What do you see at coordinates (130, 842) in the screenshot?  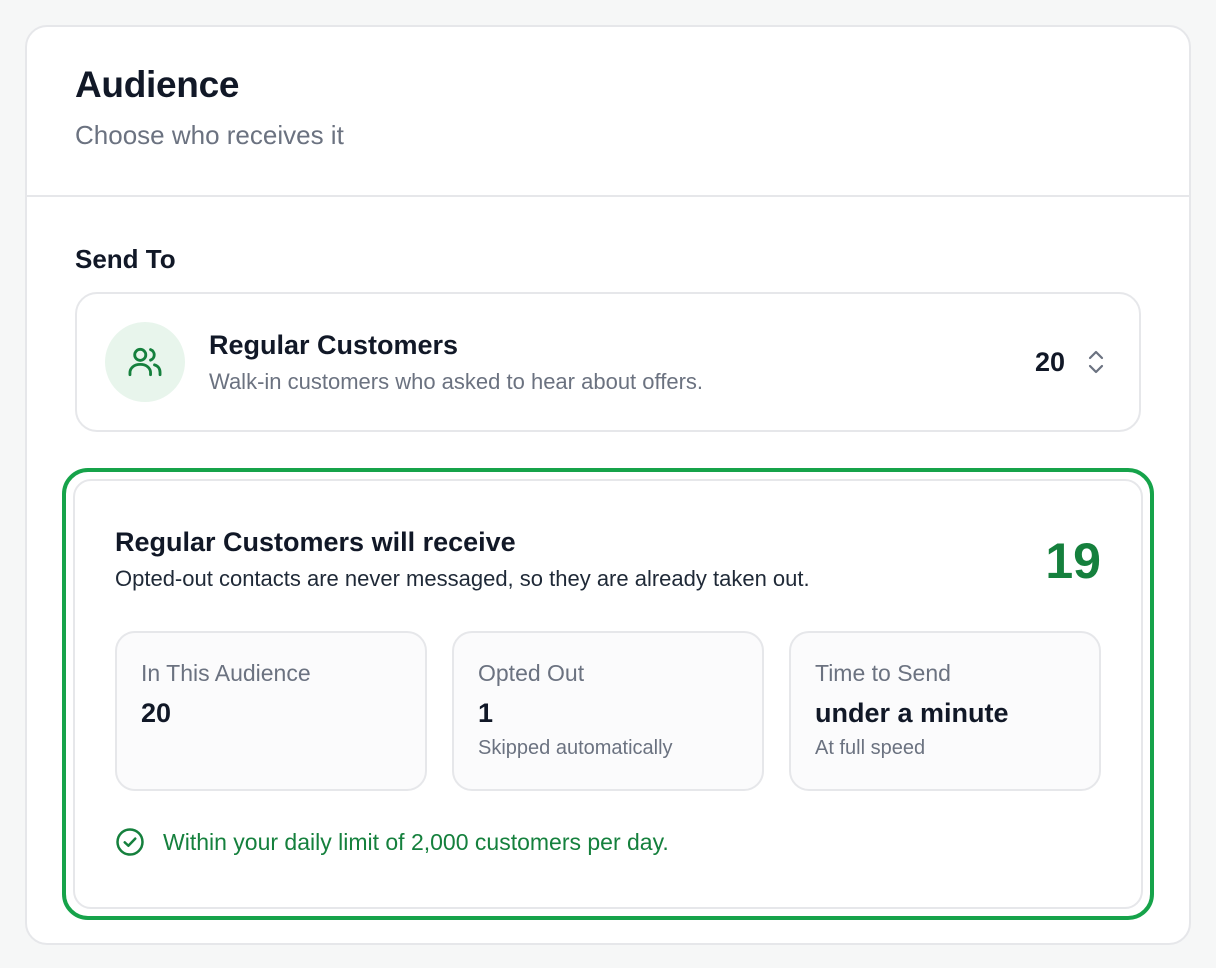 I see `check-circle-icon` at bounding box center [130, 842].